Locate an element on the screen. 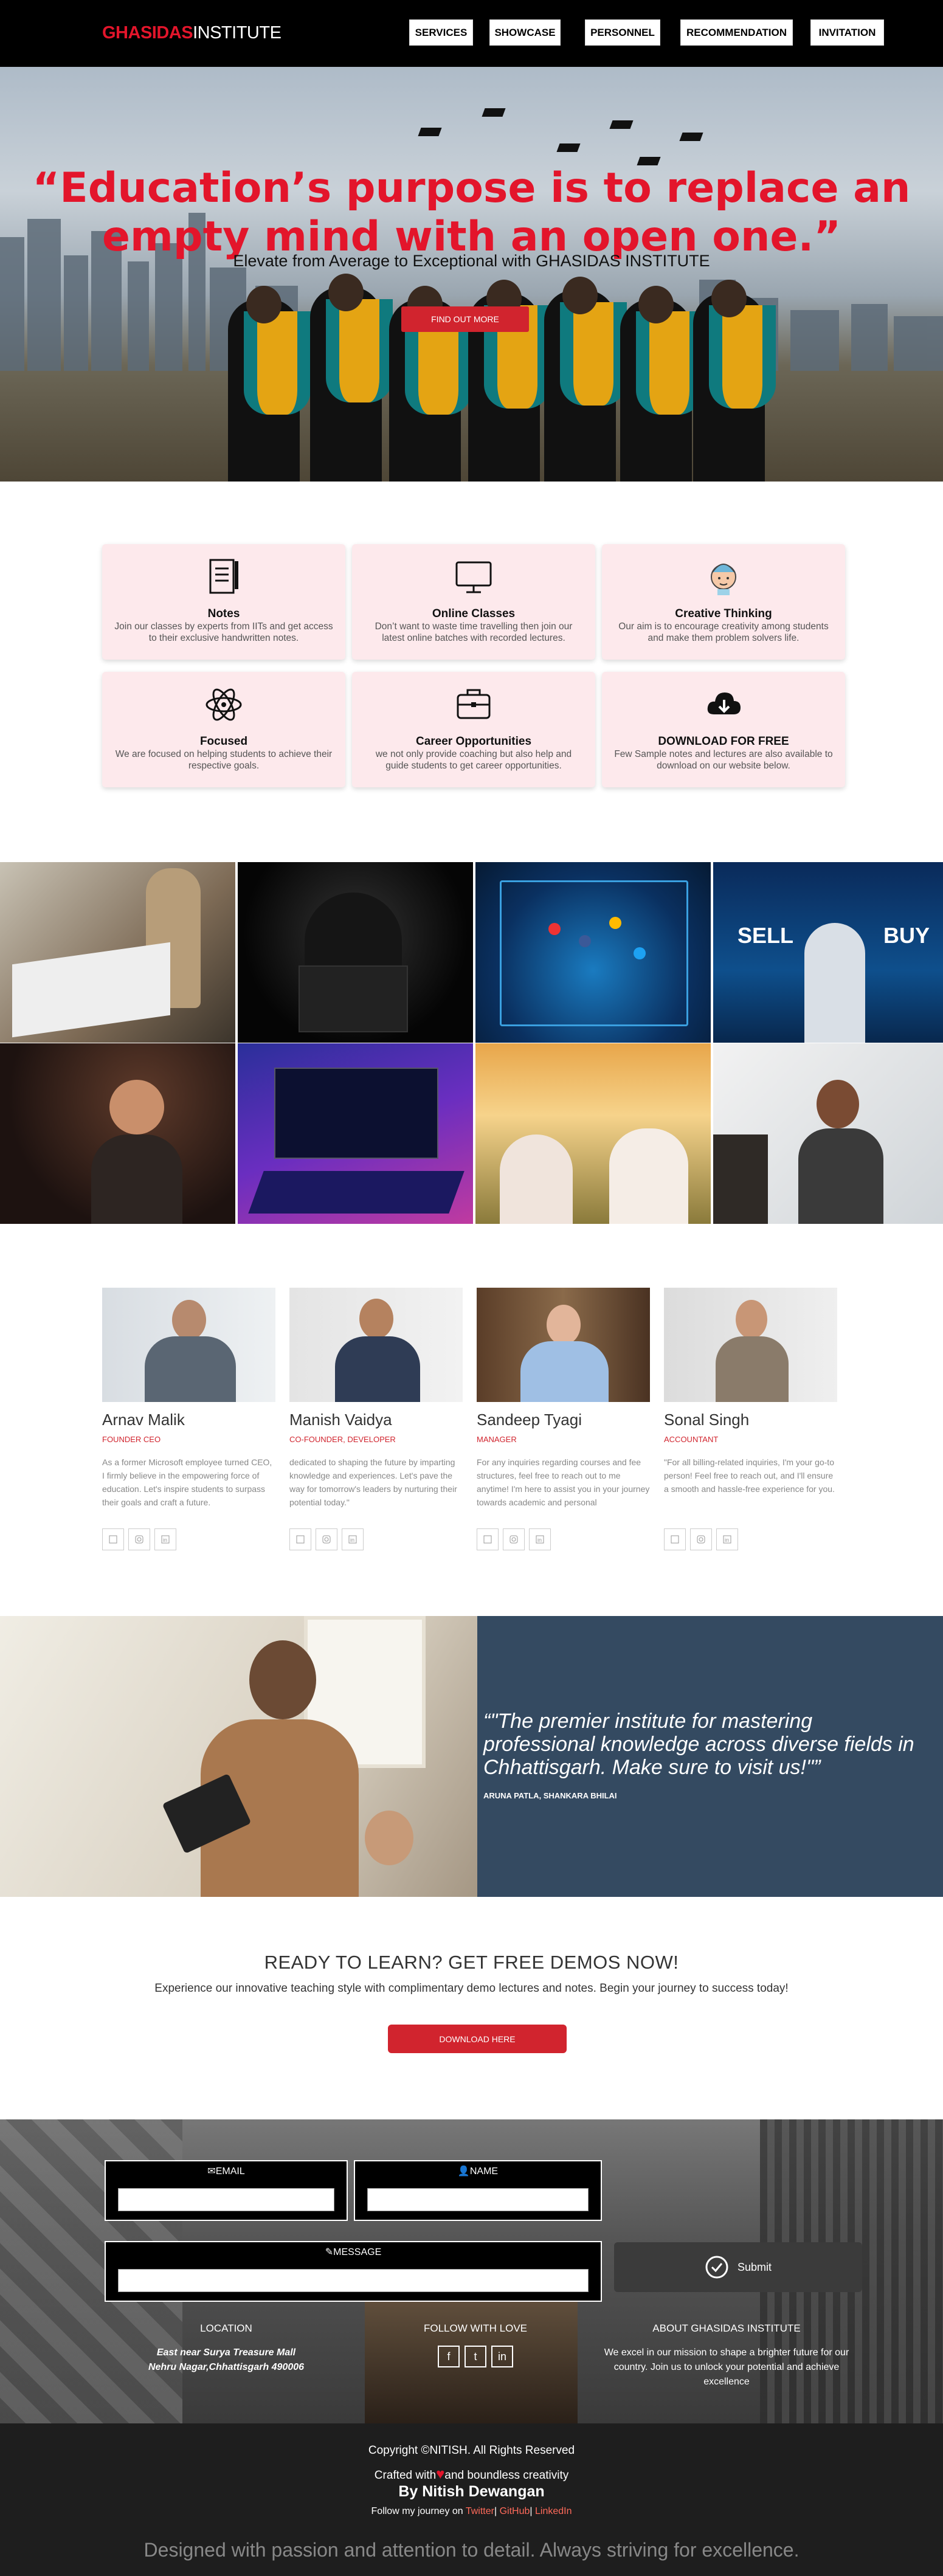 The image size is (943, 2576). notes-icon is located at coordinates (223, 576).